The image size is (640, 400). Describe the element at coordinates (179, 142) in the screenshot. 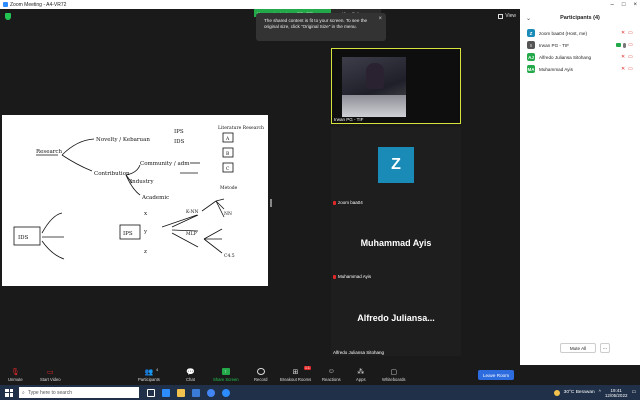

I see `wb-label-ids-top: IDS` at that location.